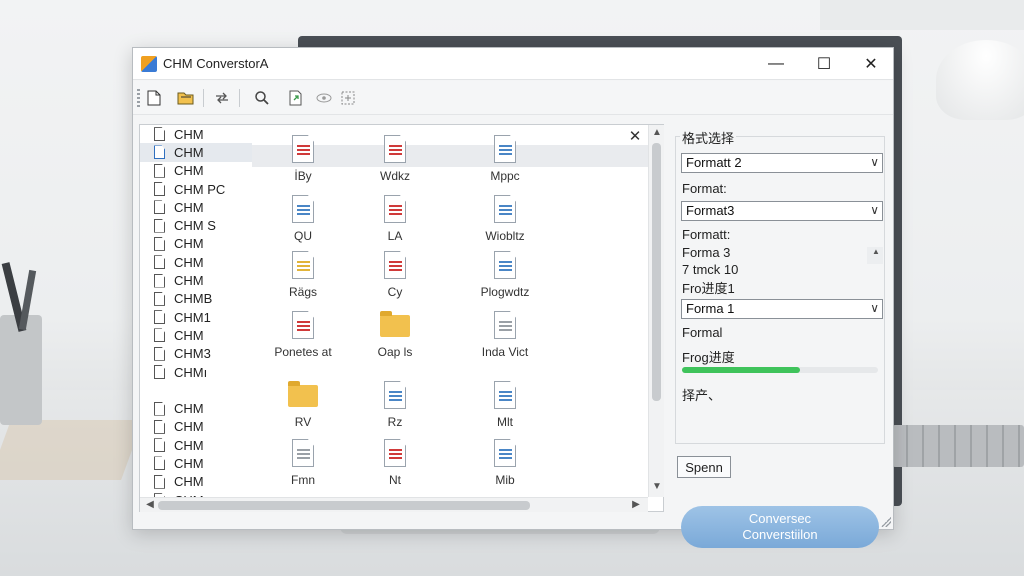 This screenshot has height=576, width=1024. What do you see at coordinates (871, 64) in the screenshot?
I see `close-window-button: ✕` at bounding box center [871, 64].